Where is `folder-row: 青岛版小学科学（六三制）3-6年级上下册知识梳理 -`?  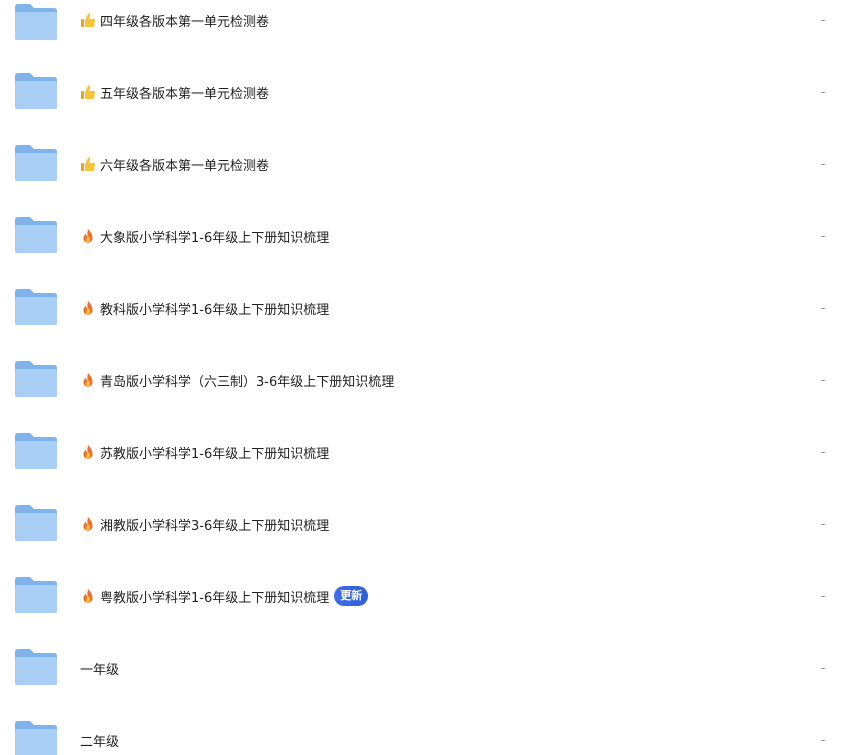 folder-row: 青岛版小学科学（六三制）3-6年级上下册知识梳理 - is located at coordinates (428, 380).